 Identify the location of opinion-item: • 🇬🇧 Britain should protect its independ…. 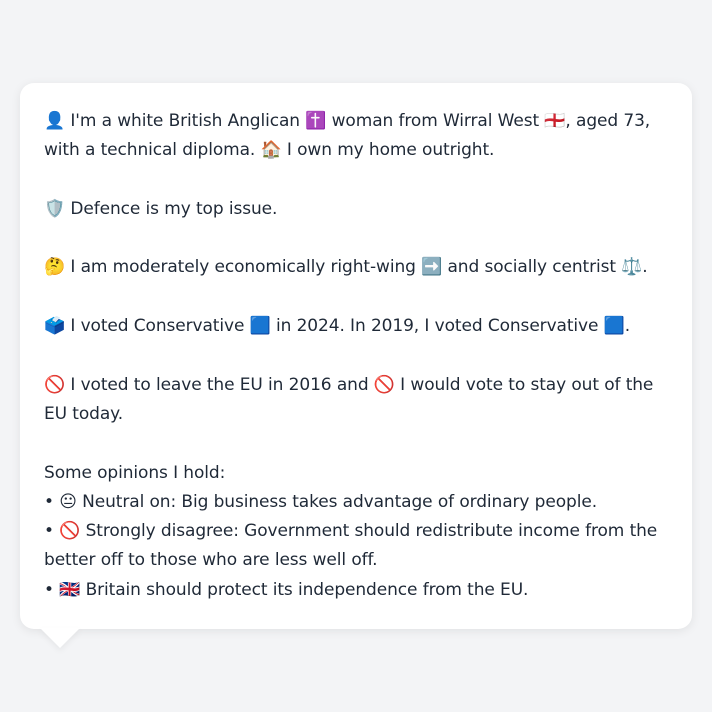
(286, 589).